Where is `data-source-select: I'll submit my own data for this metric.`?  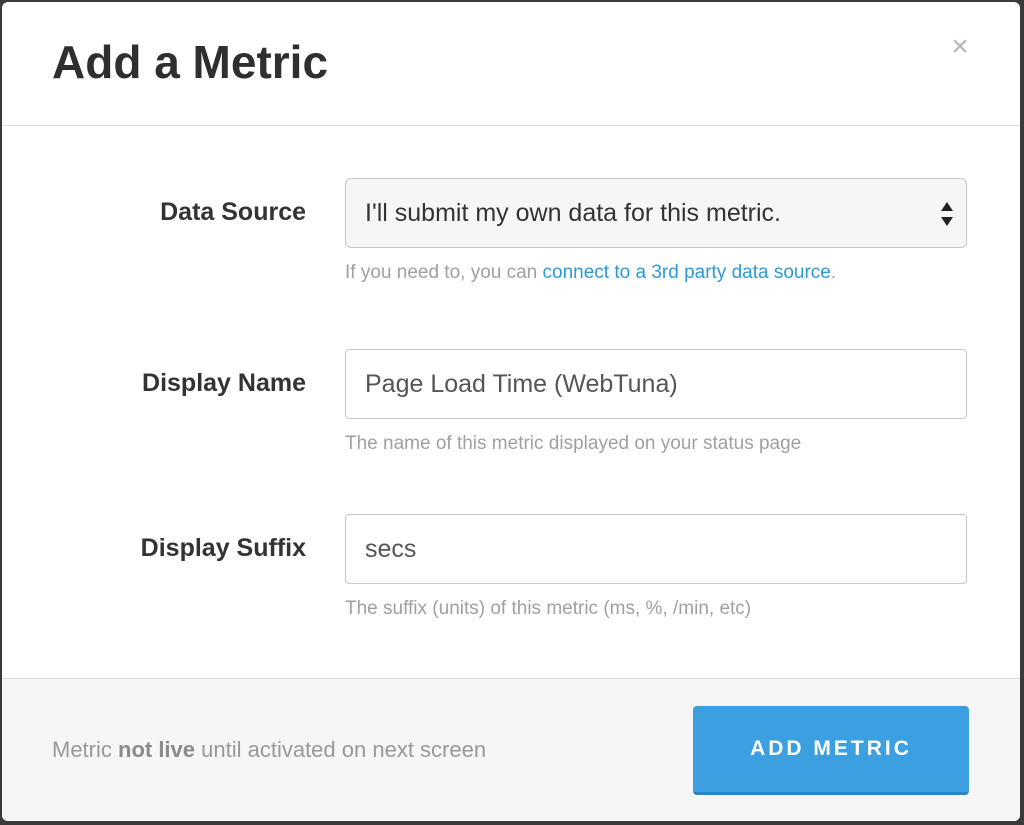 data-source-select: I'll submit my own data for this metric. is located at coordinates (656, 213).